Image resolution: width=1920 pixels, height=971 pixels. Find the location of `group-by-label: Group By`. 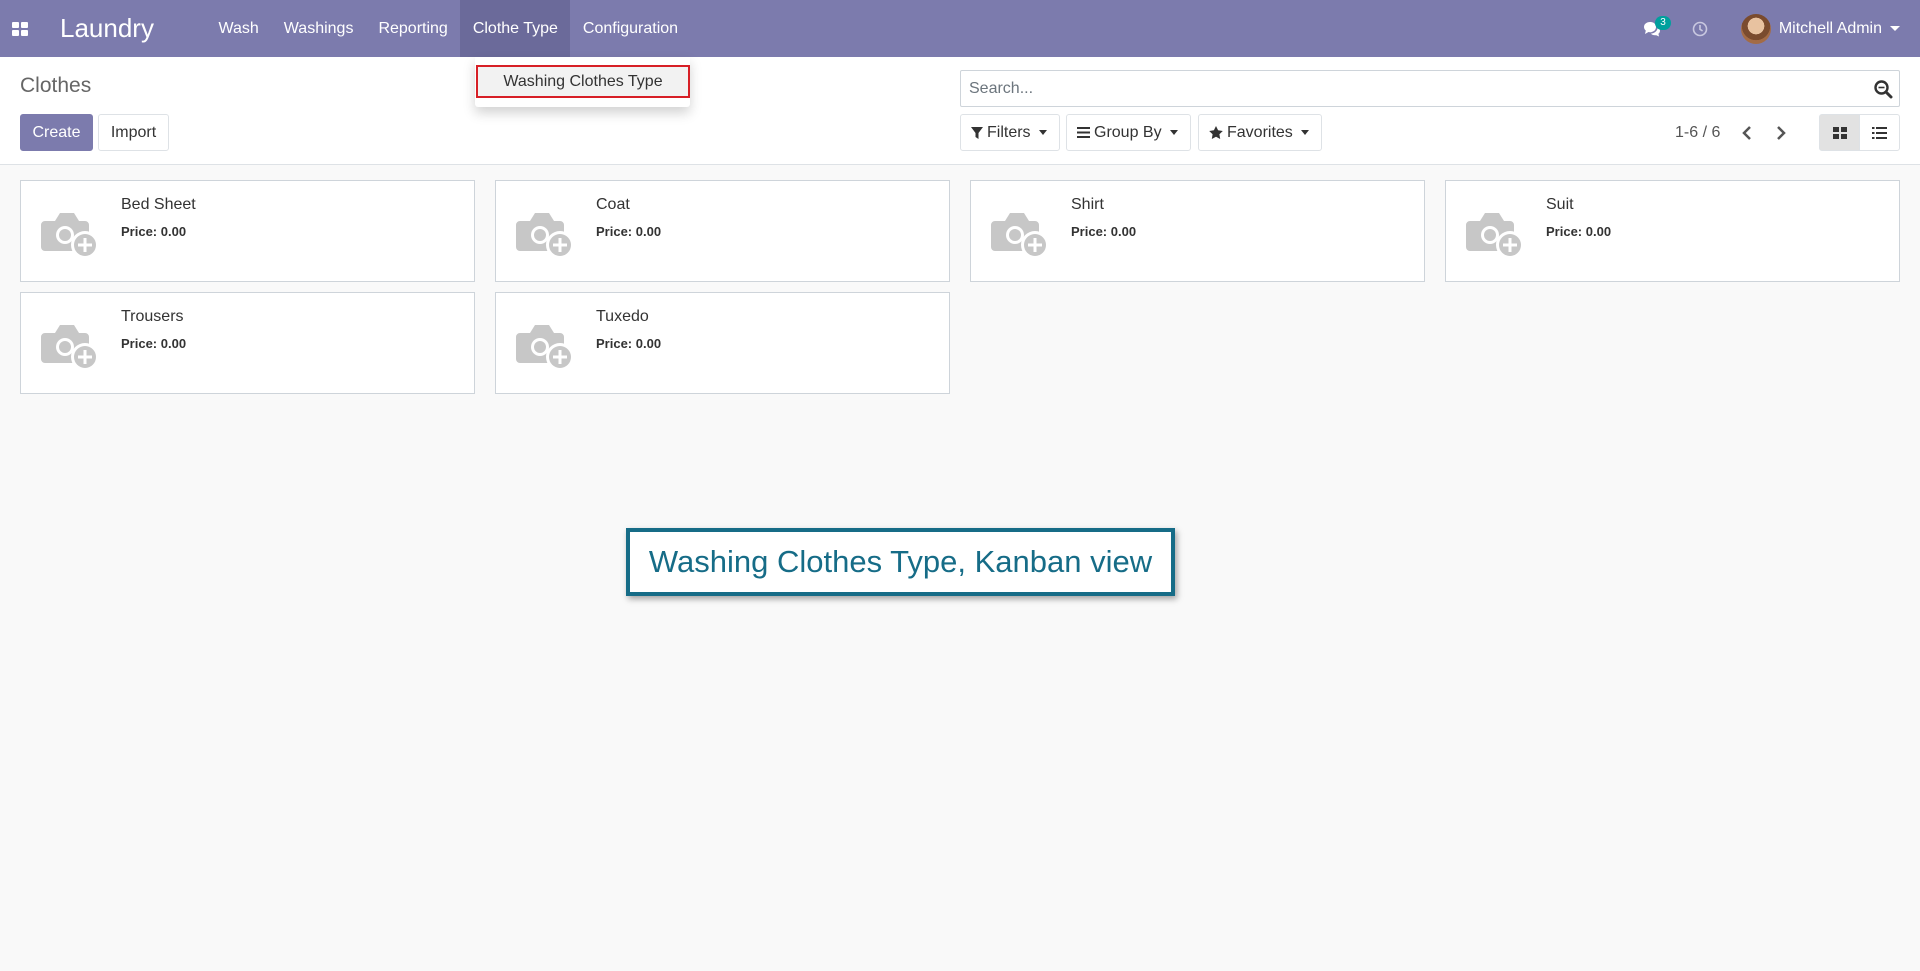

group-by-label: Group By is located at coordinates (1128, 132).